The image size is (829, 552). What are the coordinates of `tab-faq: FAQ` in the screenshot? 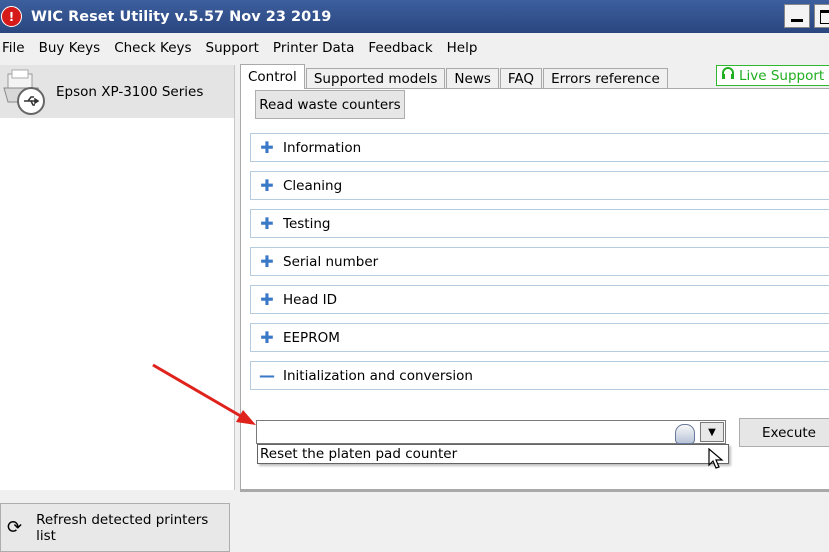 It's located at (521, 78).